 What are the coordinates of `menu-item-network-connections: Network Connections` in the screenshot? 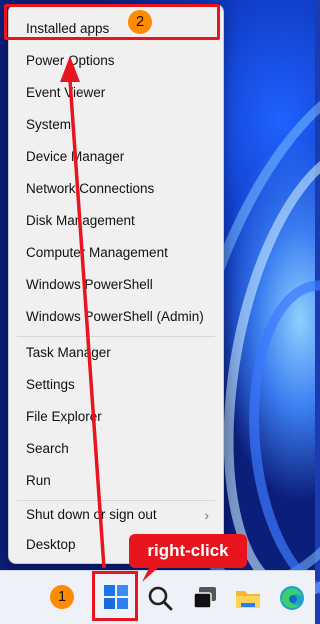 It's located at (116, 189).